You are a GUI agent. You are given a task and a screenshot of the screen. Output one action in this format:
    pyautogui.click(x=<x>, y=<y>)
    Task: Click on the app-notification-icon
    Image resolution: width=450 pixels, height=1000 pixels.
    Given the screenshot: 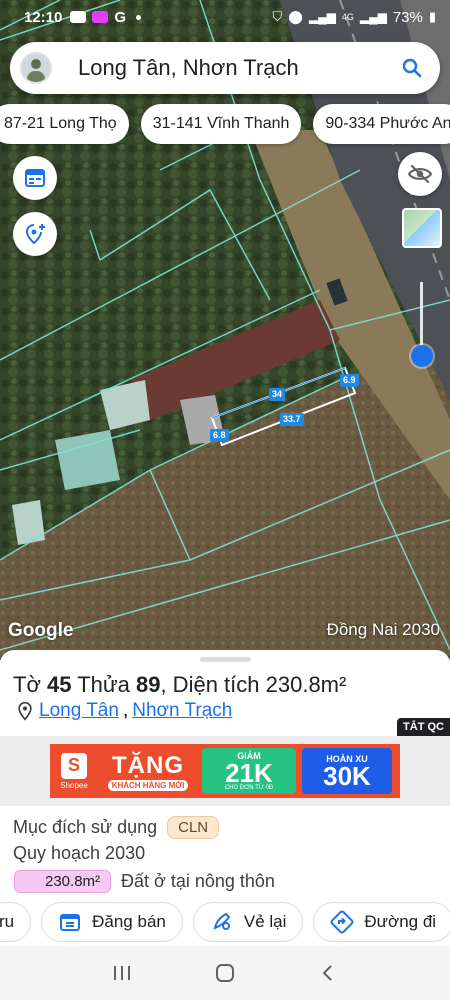 What is the action you would take?
    pyautogui.click(x=100, y=17)
    